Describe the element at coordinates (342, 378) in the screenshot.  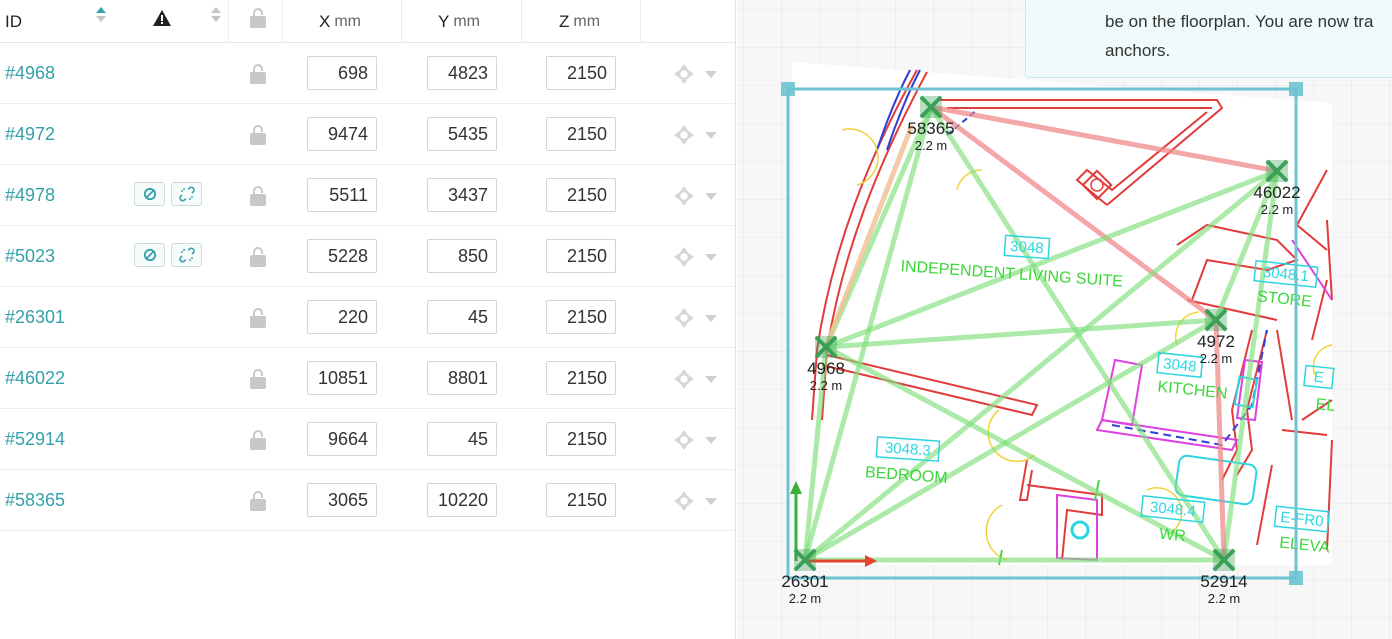
I see `x-input: 10851` at that location.